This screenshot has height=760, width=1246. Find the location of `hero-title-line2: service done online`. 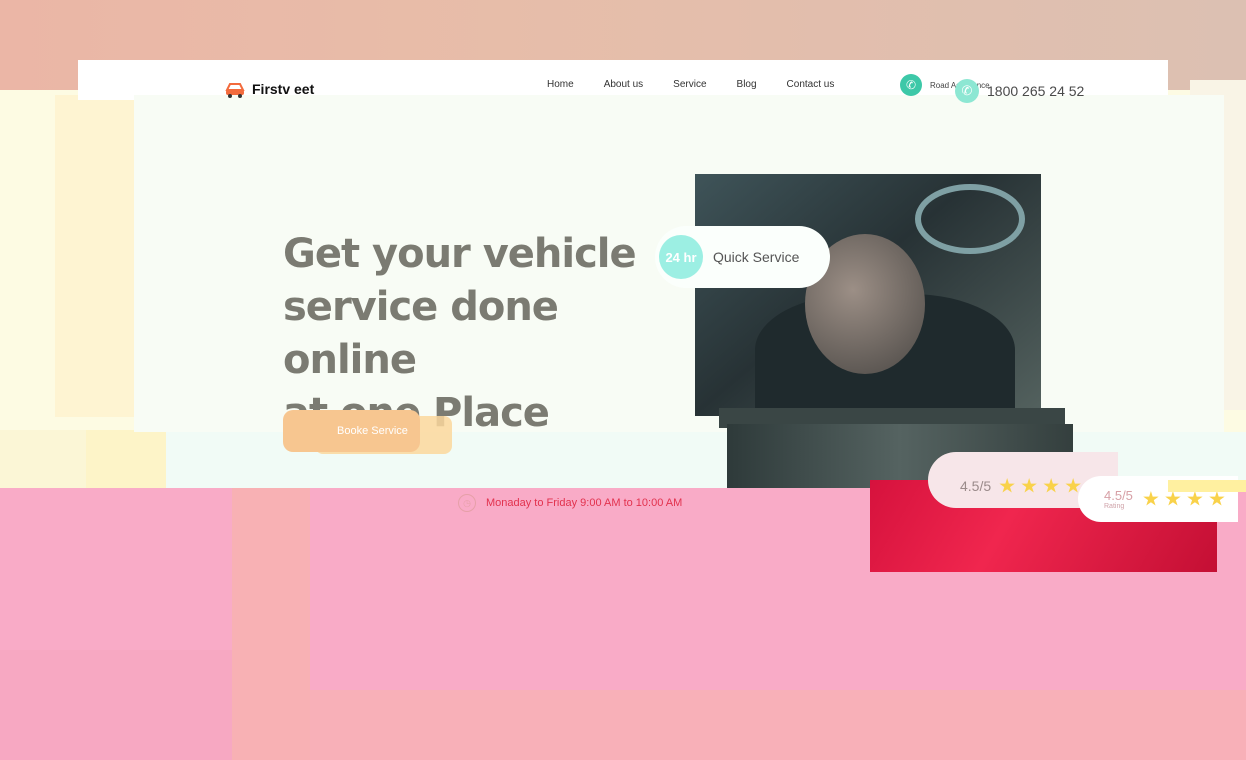

hero-title-line2: service done online is located at coordinates (421, 333).